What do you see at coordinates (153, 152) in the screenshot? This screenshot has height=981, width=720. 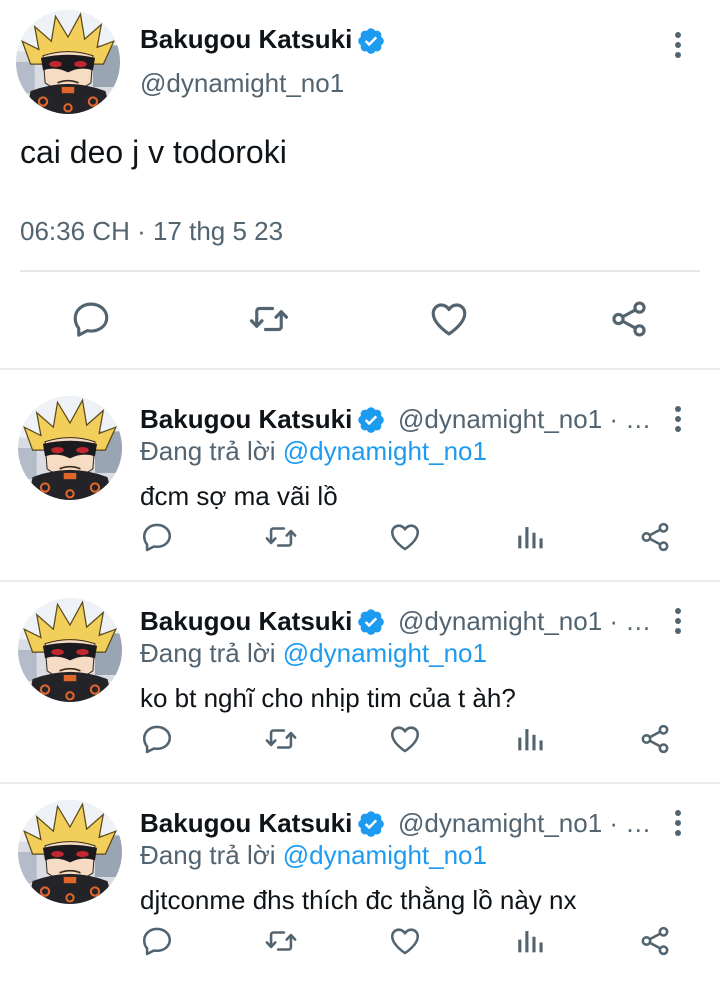 I see `tweet-text: cai deo j v todoroki` at bounding box center [153, 152].